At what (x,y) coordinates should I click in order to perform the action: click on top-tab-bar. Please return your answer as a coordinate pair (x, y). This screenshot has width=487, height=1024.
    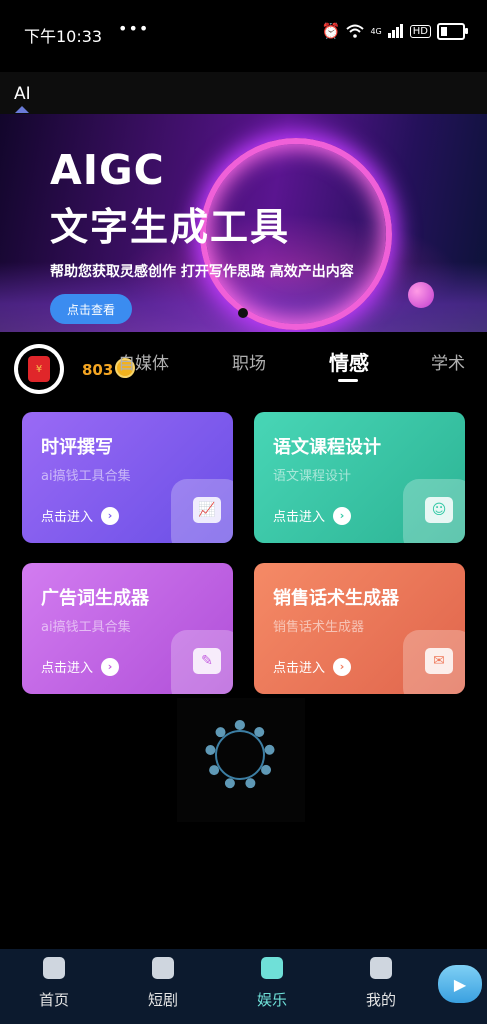
    Looking at the image, I should click on (243, 93).